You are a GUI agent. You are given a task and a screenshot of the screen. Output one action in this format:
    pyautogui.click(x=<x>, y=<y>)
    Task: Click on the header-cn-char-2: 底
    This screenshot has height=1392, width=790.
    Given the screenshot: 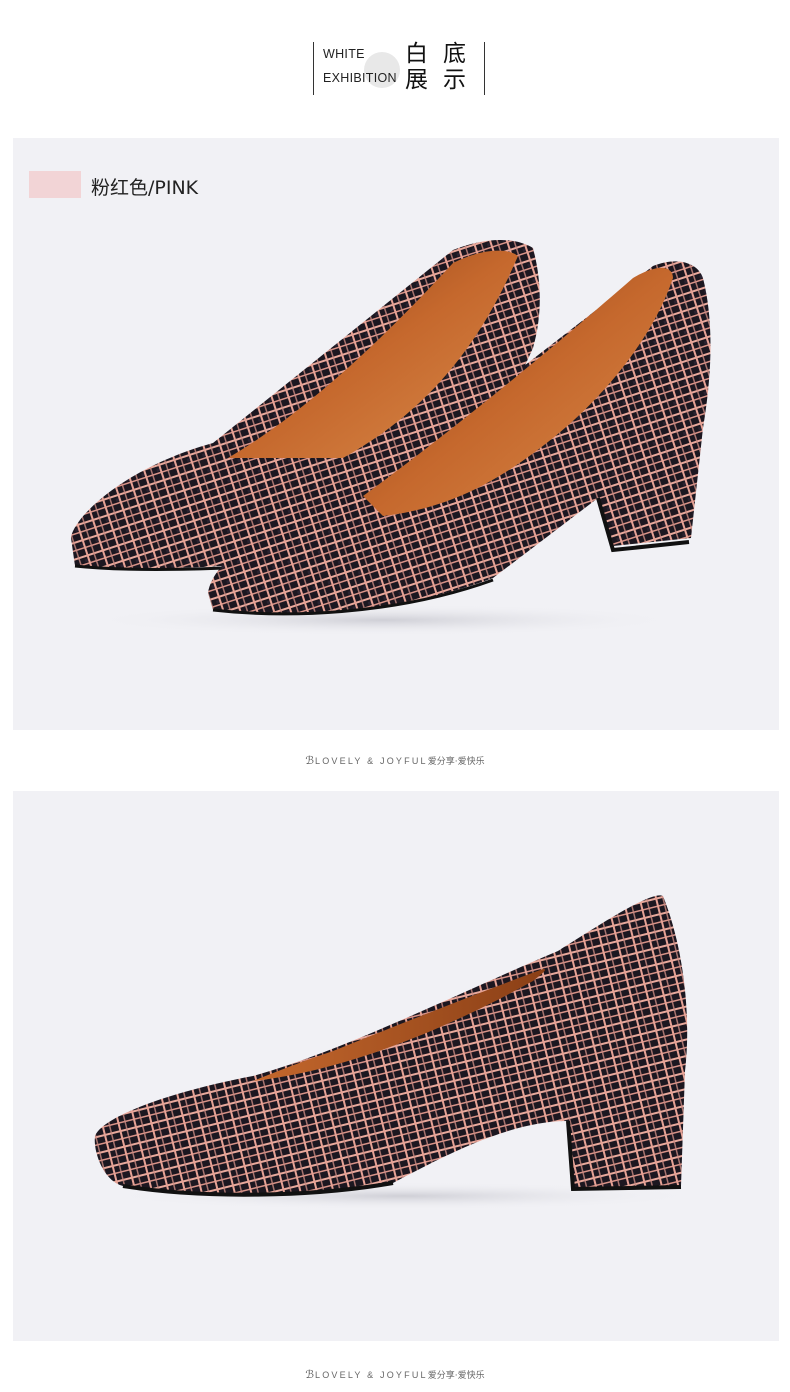 What is the action you would take?
    pyautogui.click(x=454, y=54)
    